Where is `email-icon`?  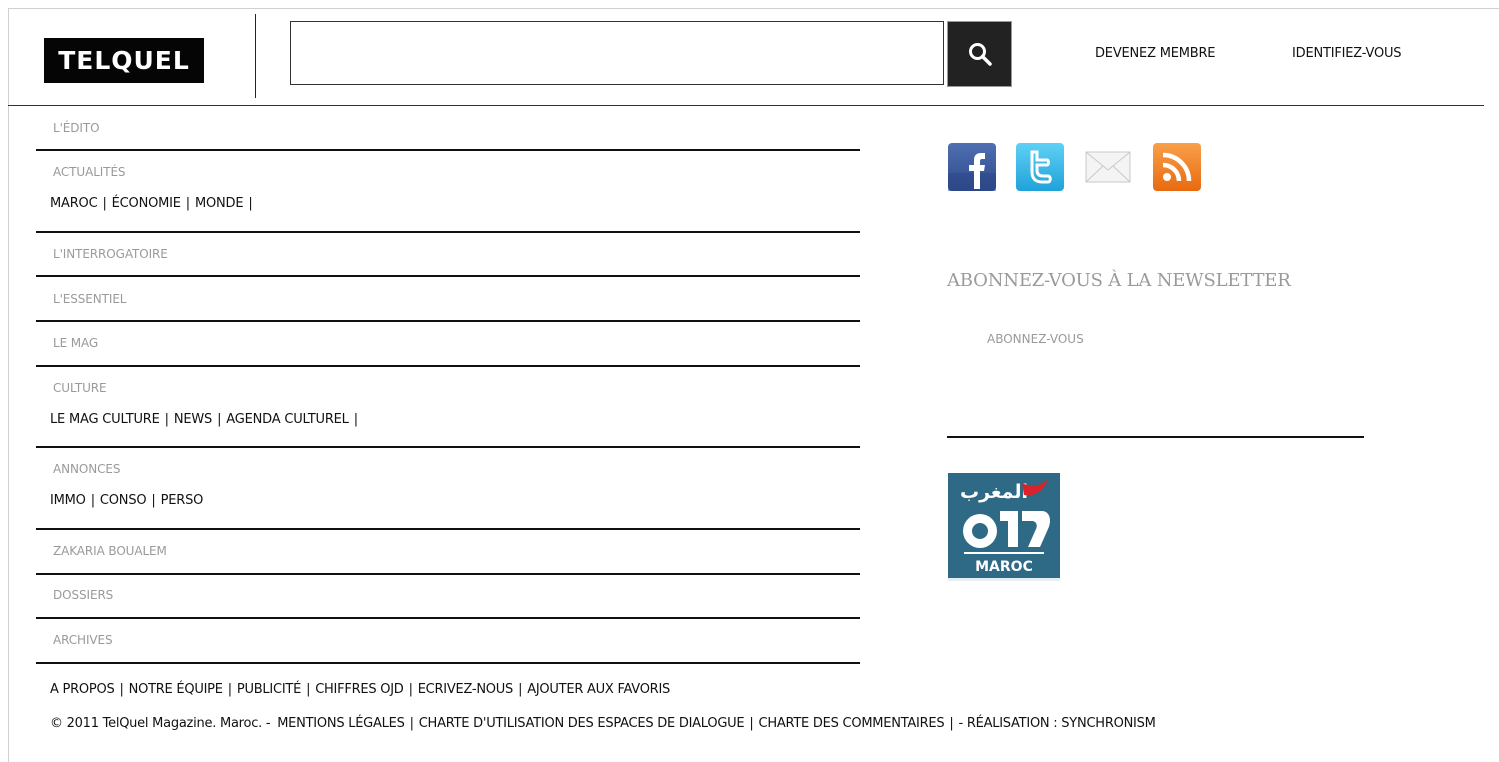
email-icon is located at coordinates (1108, 167).